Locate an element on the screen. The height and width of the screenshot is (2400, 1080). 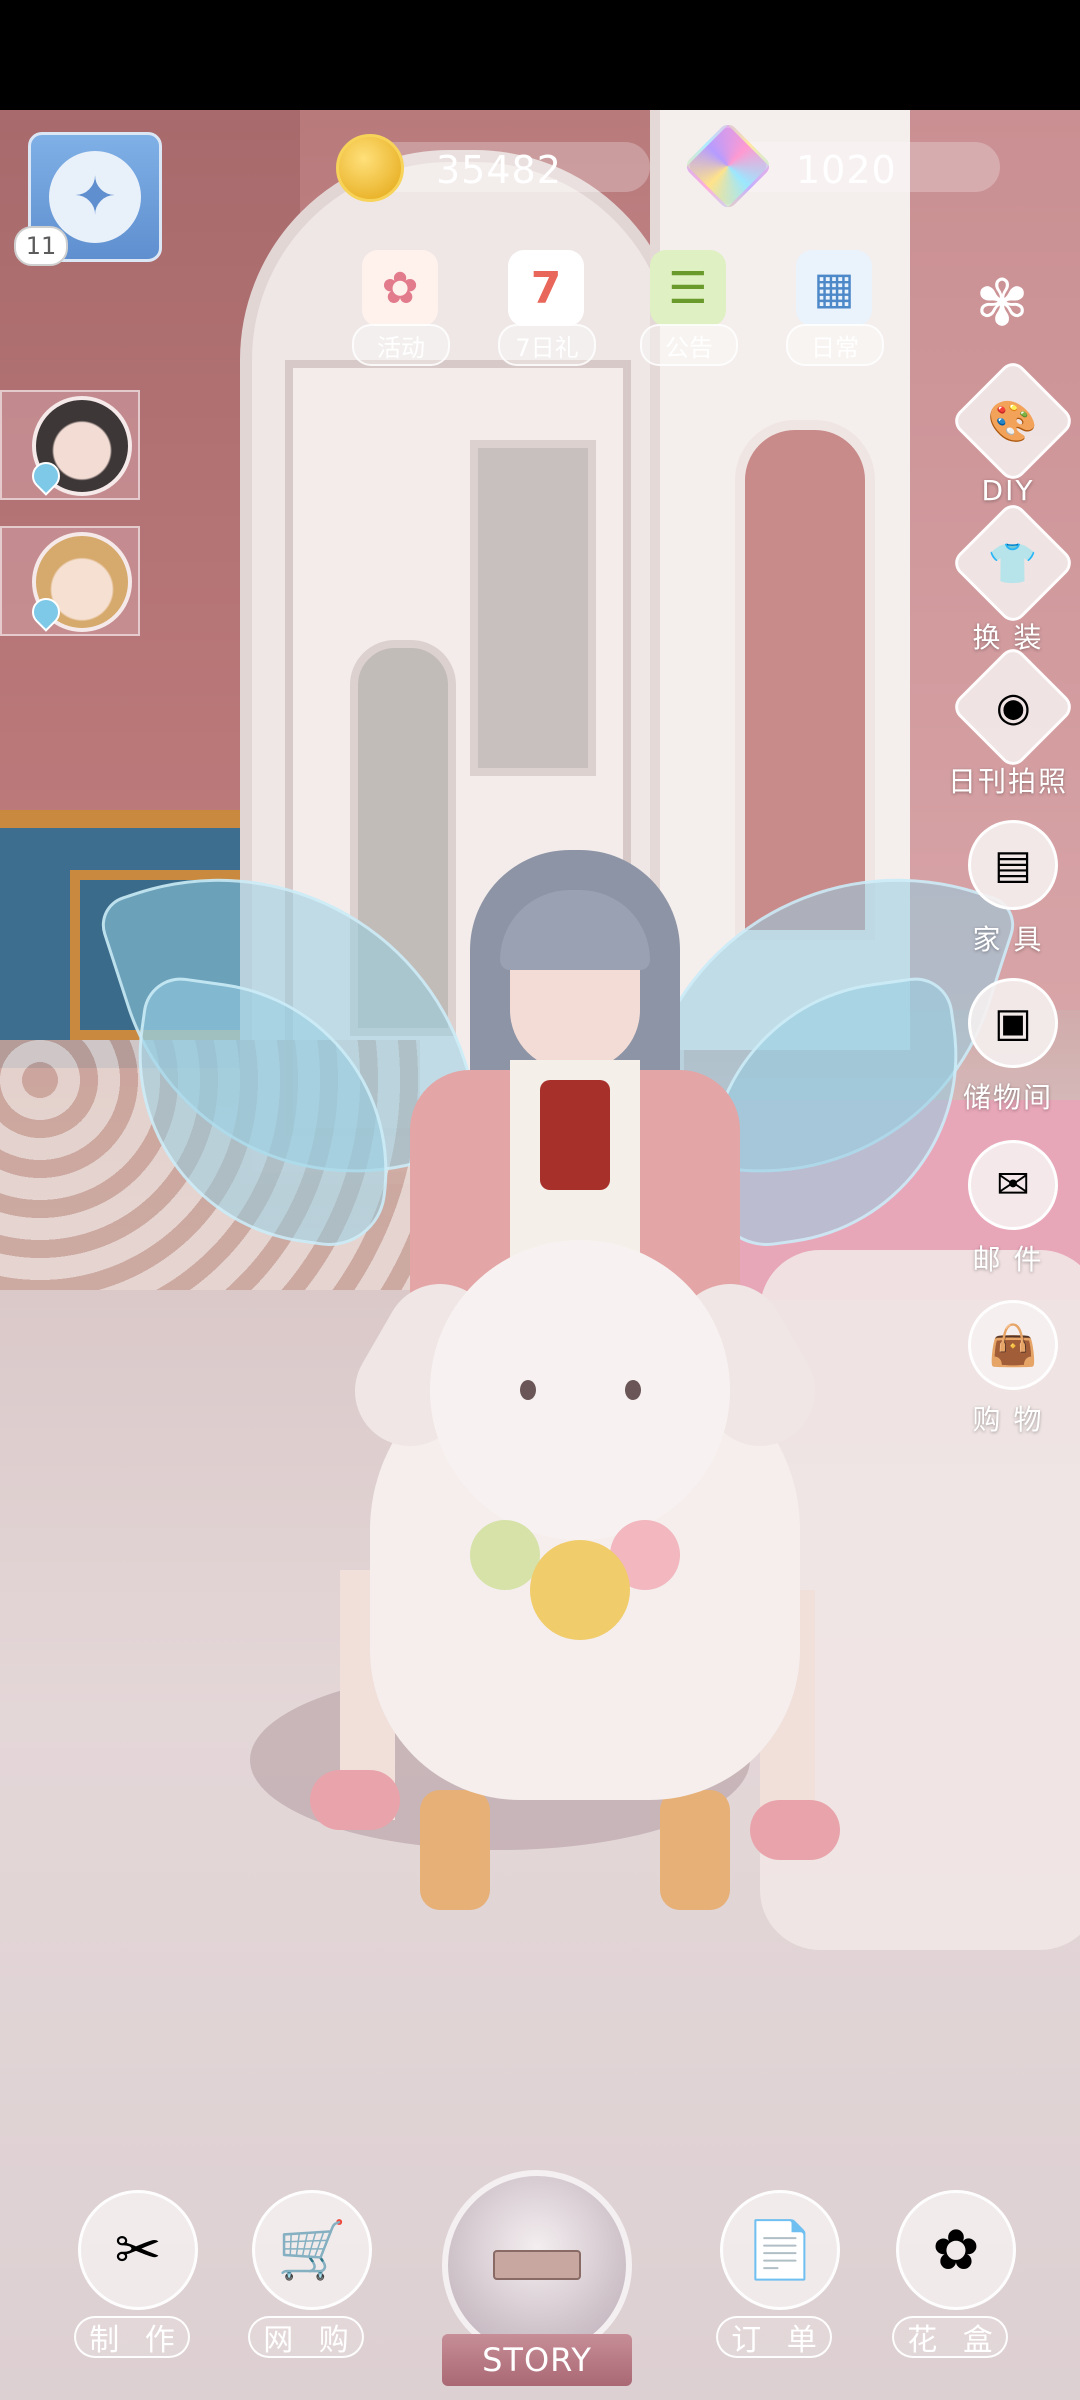
mail-label: 邮 件 is located at coordinates (1008, 1259).